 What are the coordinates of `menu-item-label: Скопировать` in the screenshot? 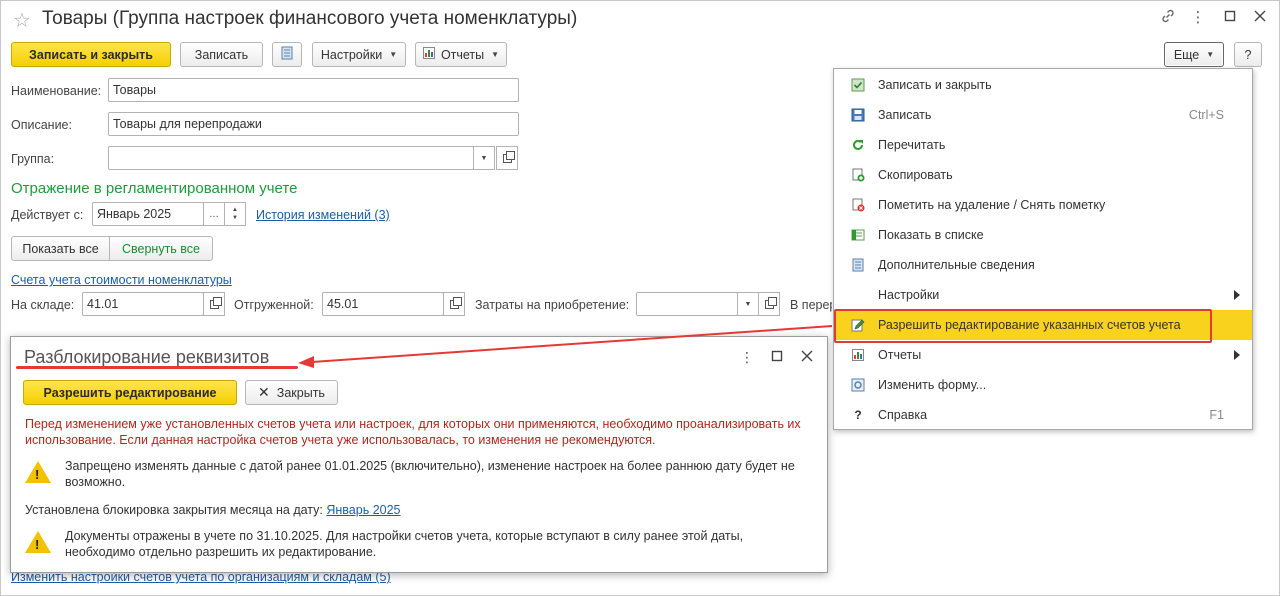 It's located at (915, 175).